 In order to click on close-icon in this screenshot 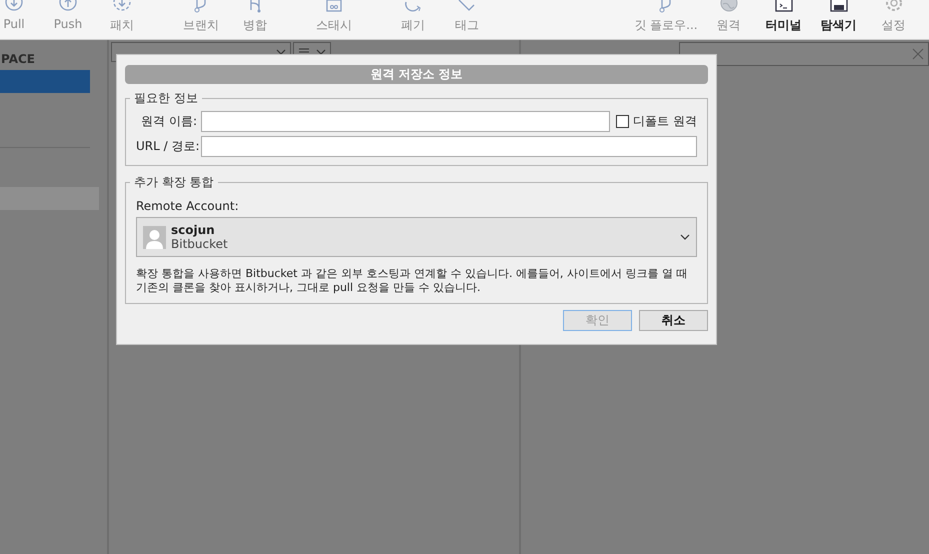, I will do `click(918, 54)`.